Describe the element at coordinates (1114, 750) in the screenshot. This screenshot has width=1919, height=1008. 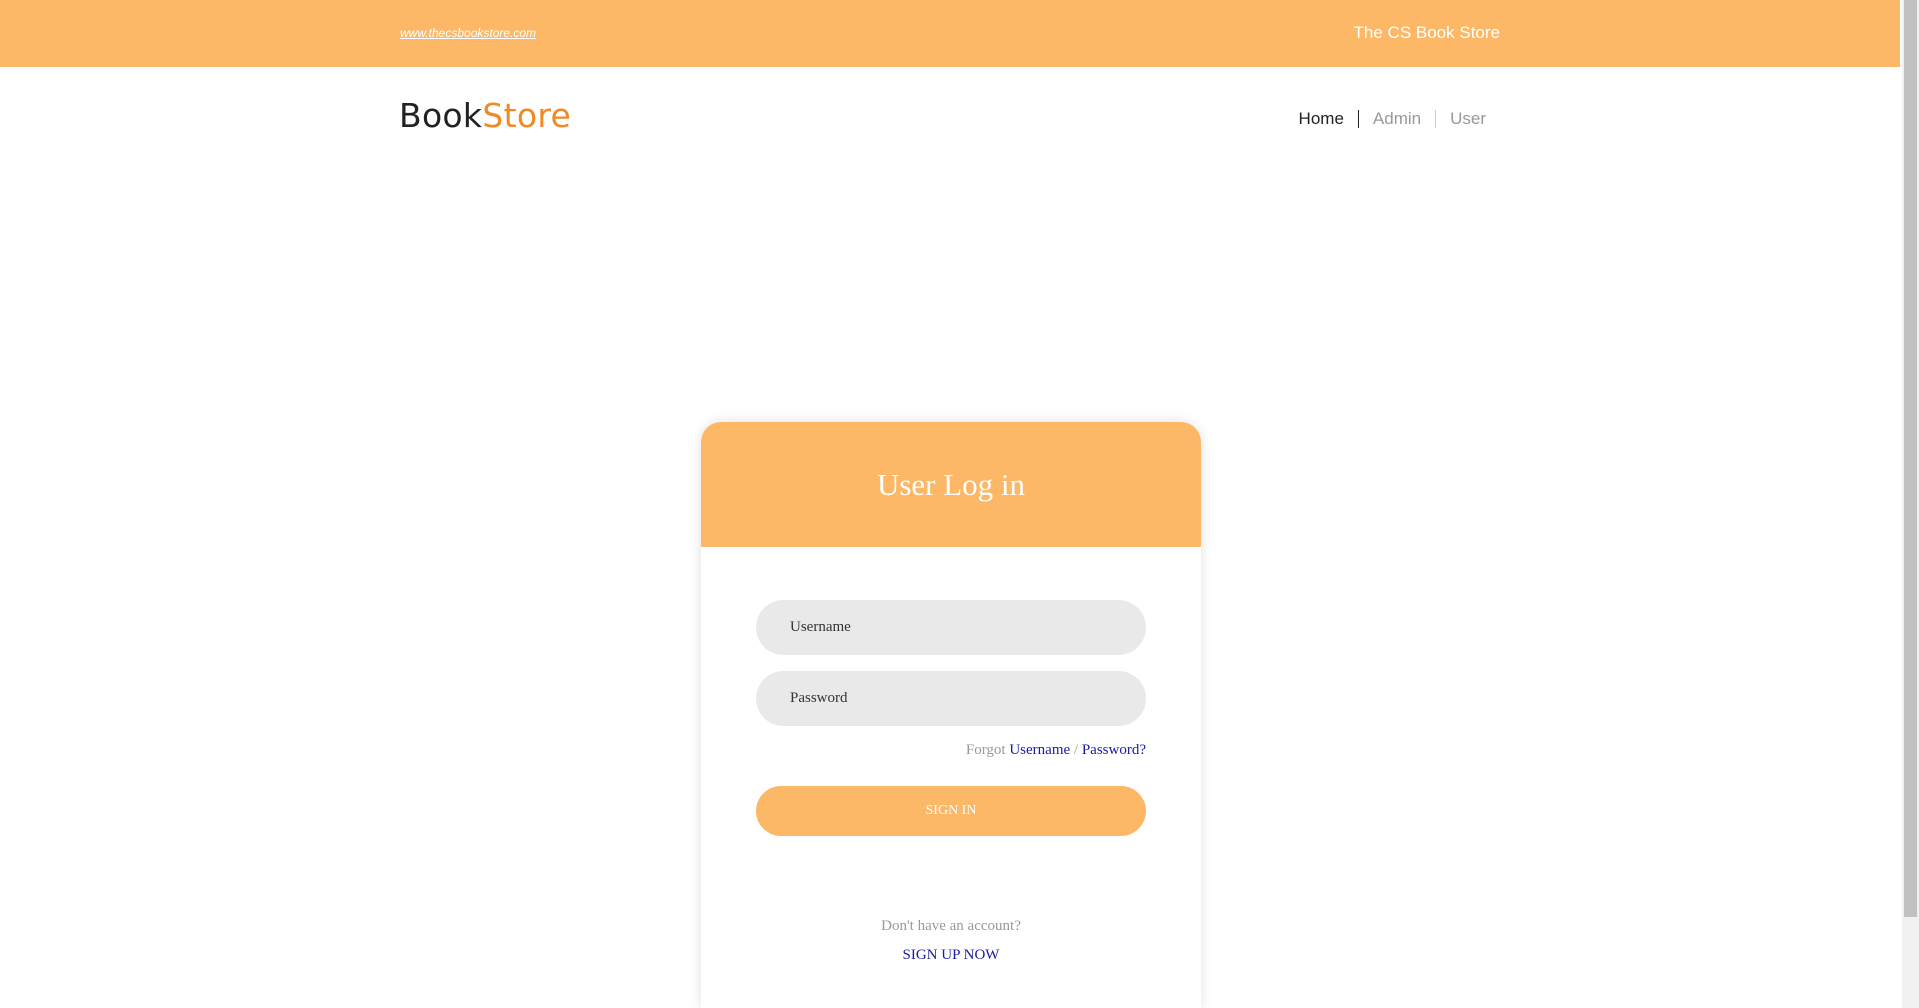
I see `forgot-password-link: Password?` at that location.